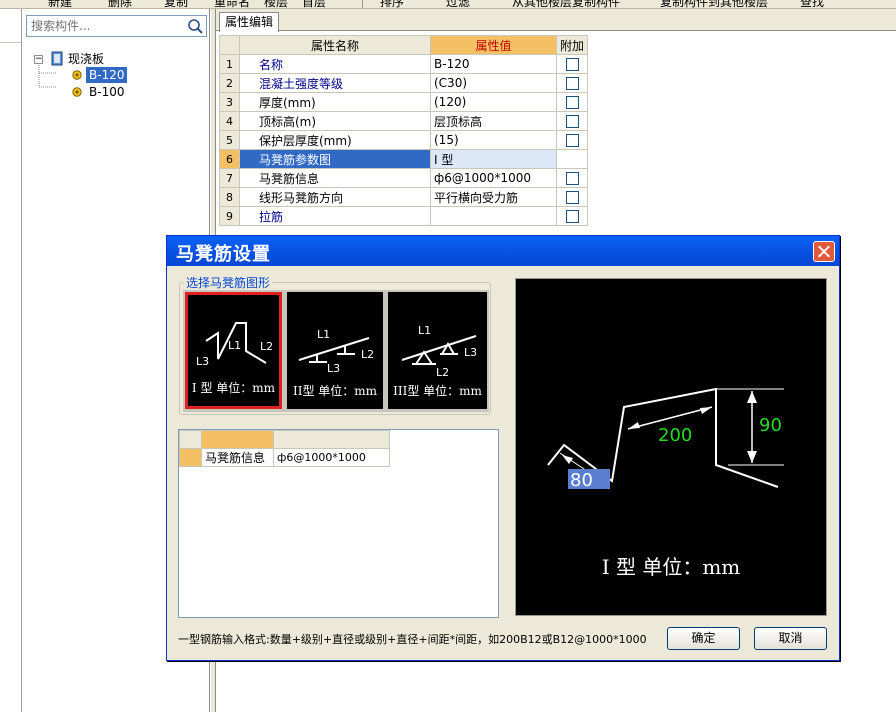 This screenshot has width=896, height=712. Describe the element at coordinates (714, 4) in the screenshot. I see `copy-to-floor-button: 复制构件到其他楼层` at that location.